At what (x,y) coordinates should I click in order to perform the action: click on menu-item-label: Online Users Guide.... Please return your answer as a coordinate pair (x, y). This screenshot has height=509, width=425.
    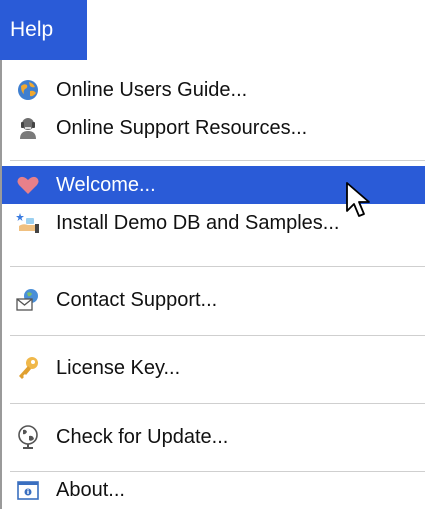
    Looking at the image, I should click on (152, 89).